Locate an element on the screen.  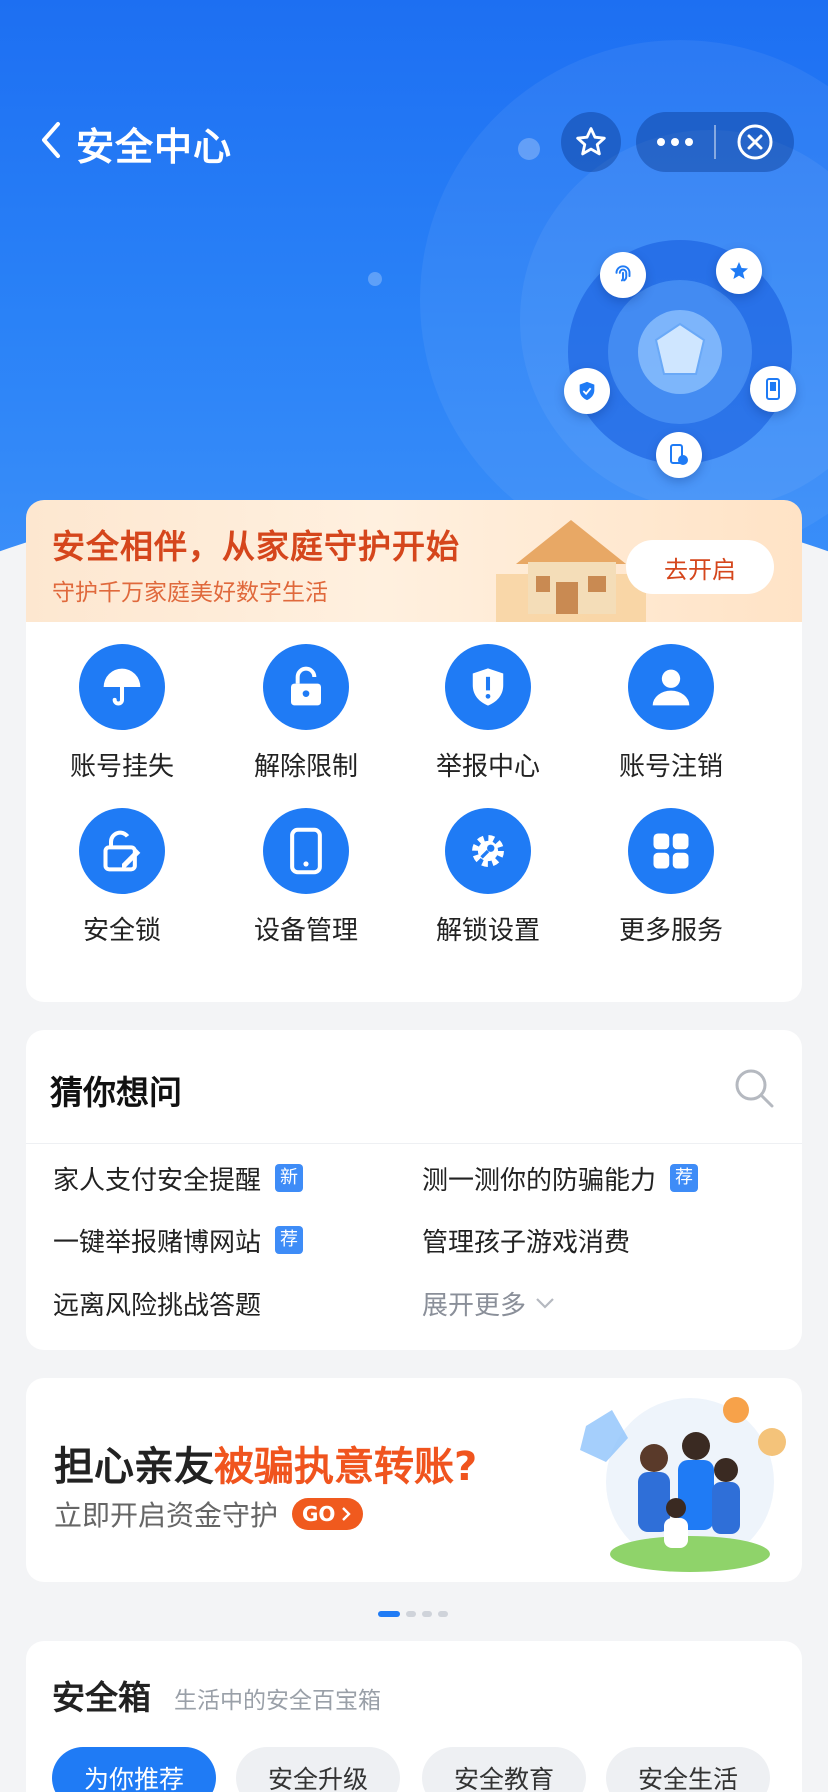
faq-item: 一键举报赌博网站 荐 is located at coordinates (178, 1240).